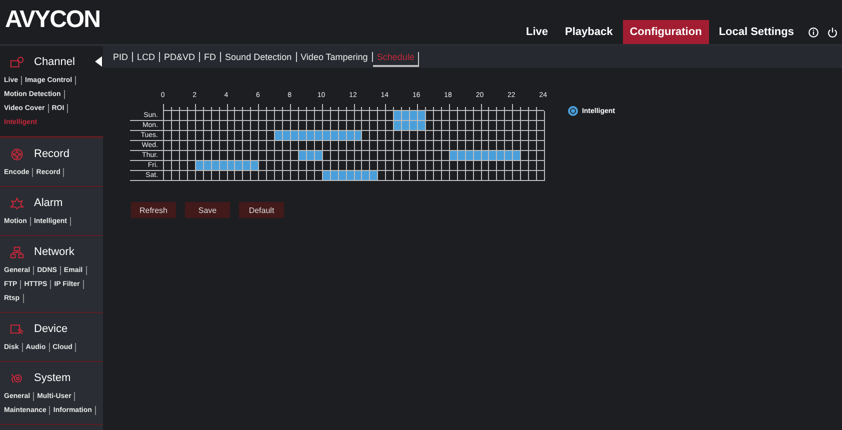 The image size is (842, 430). I want to click on nav-tab: Local Settings, so click(756, 32).